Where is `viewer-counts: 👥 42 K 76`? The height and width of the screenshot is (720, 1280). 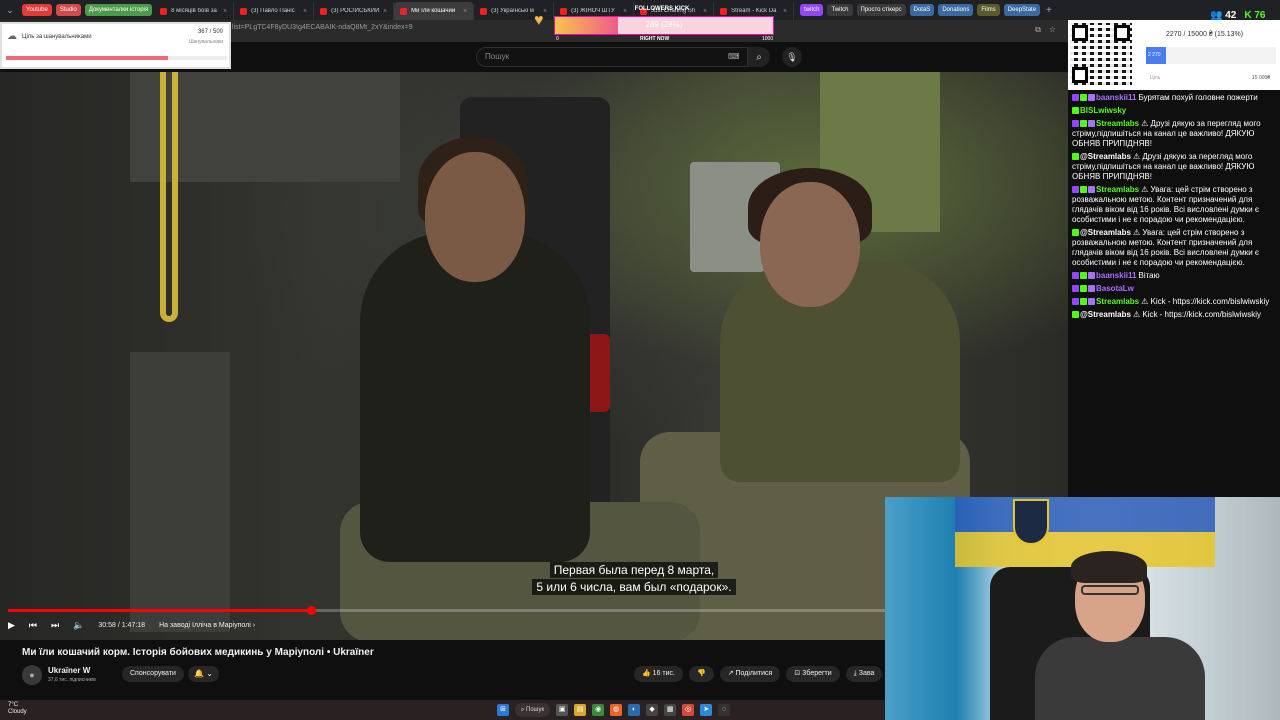
viewer-counts: 👥 42 K 76 is located at coordinates (1237, 15).